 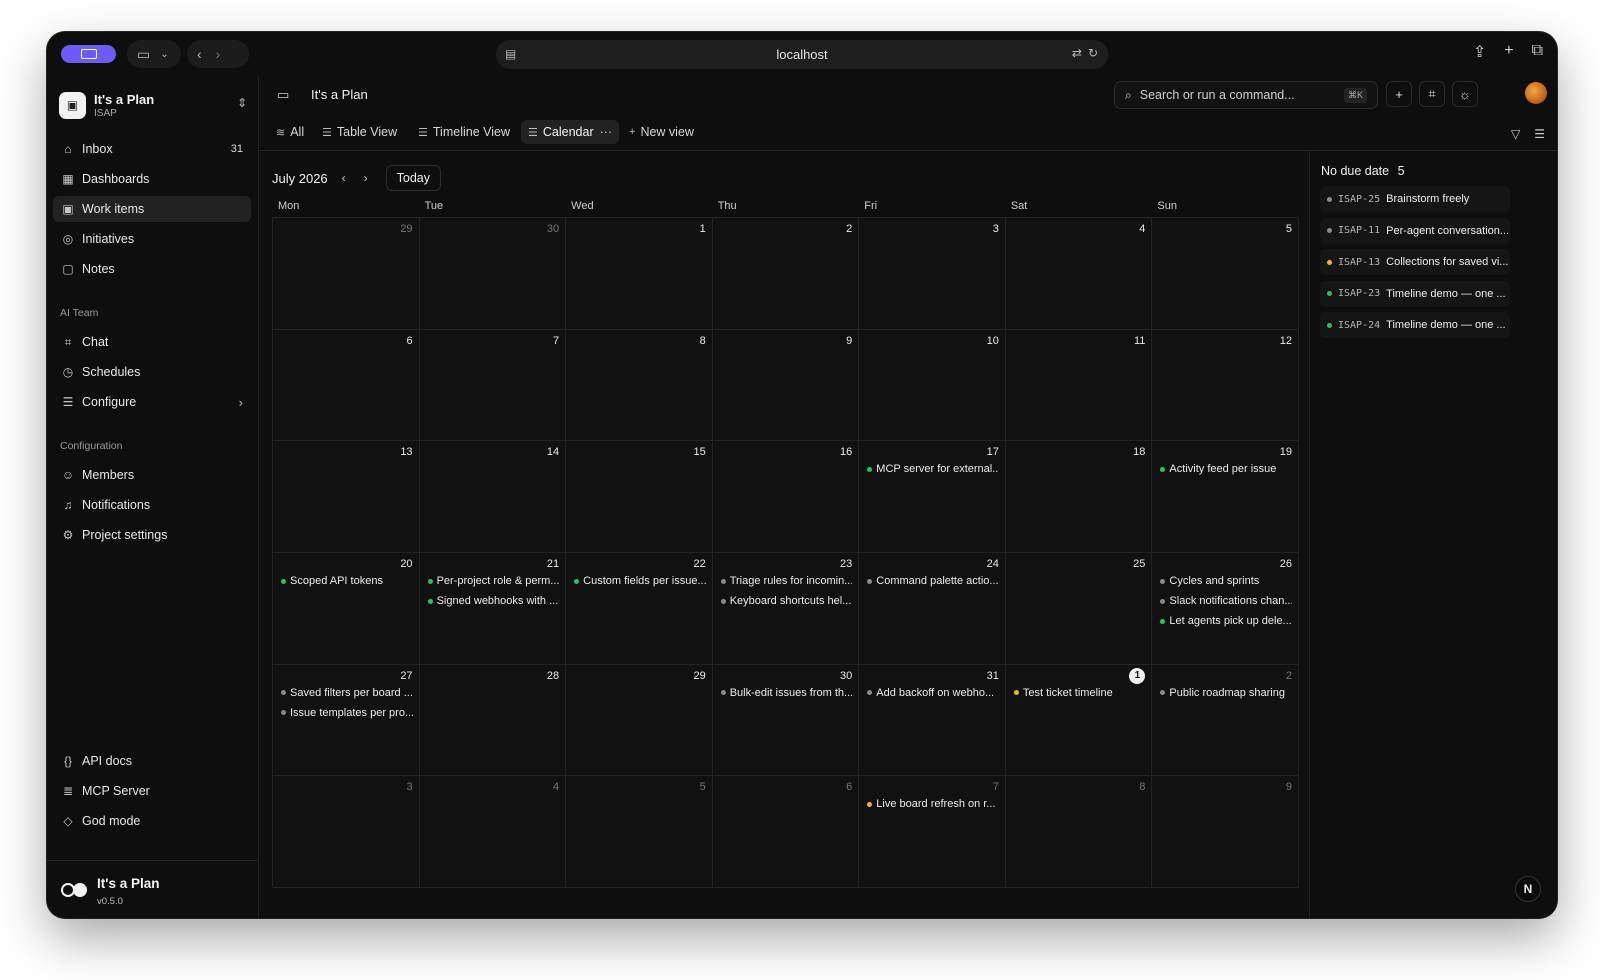 What do you see at coordinates (1077, 53) in the screenshot?
I see `translate-icon: ⇄` at bounding box center [1077, 53].